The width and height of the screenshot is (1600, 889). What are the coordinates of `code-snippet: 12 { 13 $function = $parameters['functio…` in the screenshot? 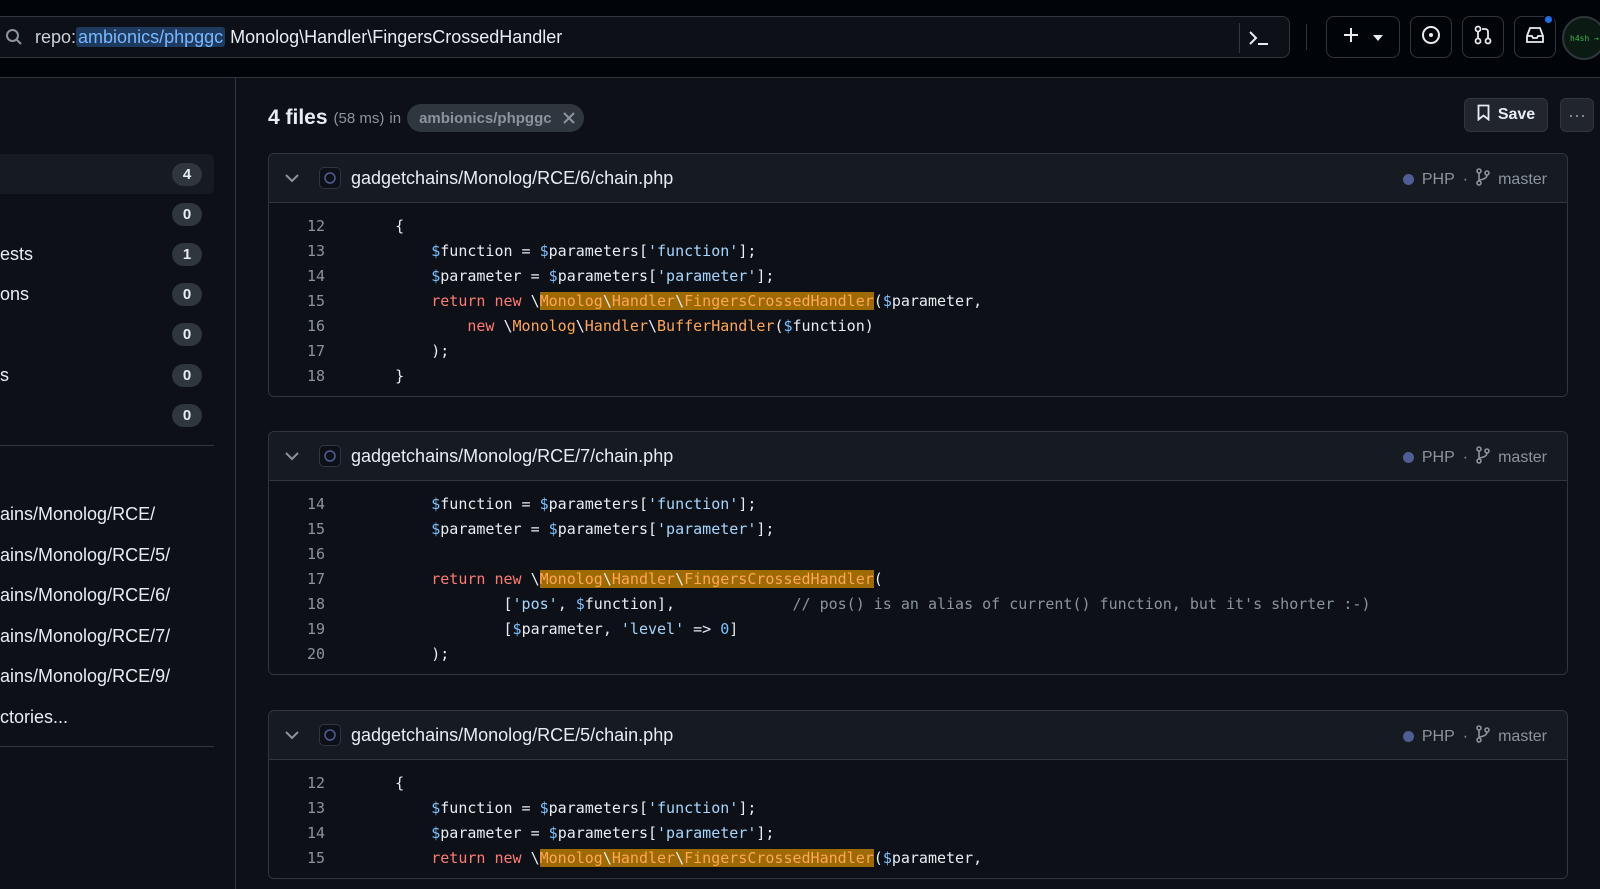 It's located at (918, 819).